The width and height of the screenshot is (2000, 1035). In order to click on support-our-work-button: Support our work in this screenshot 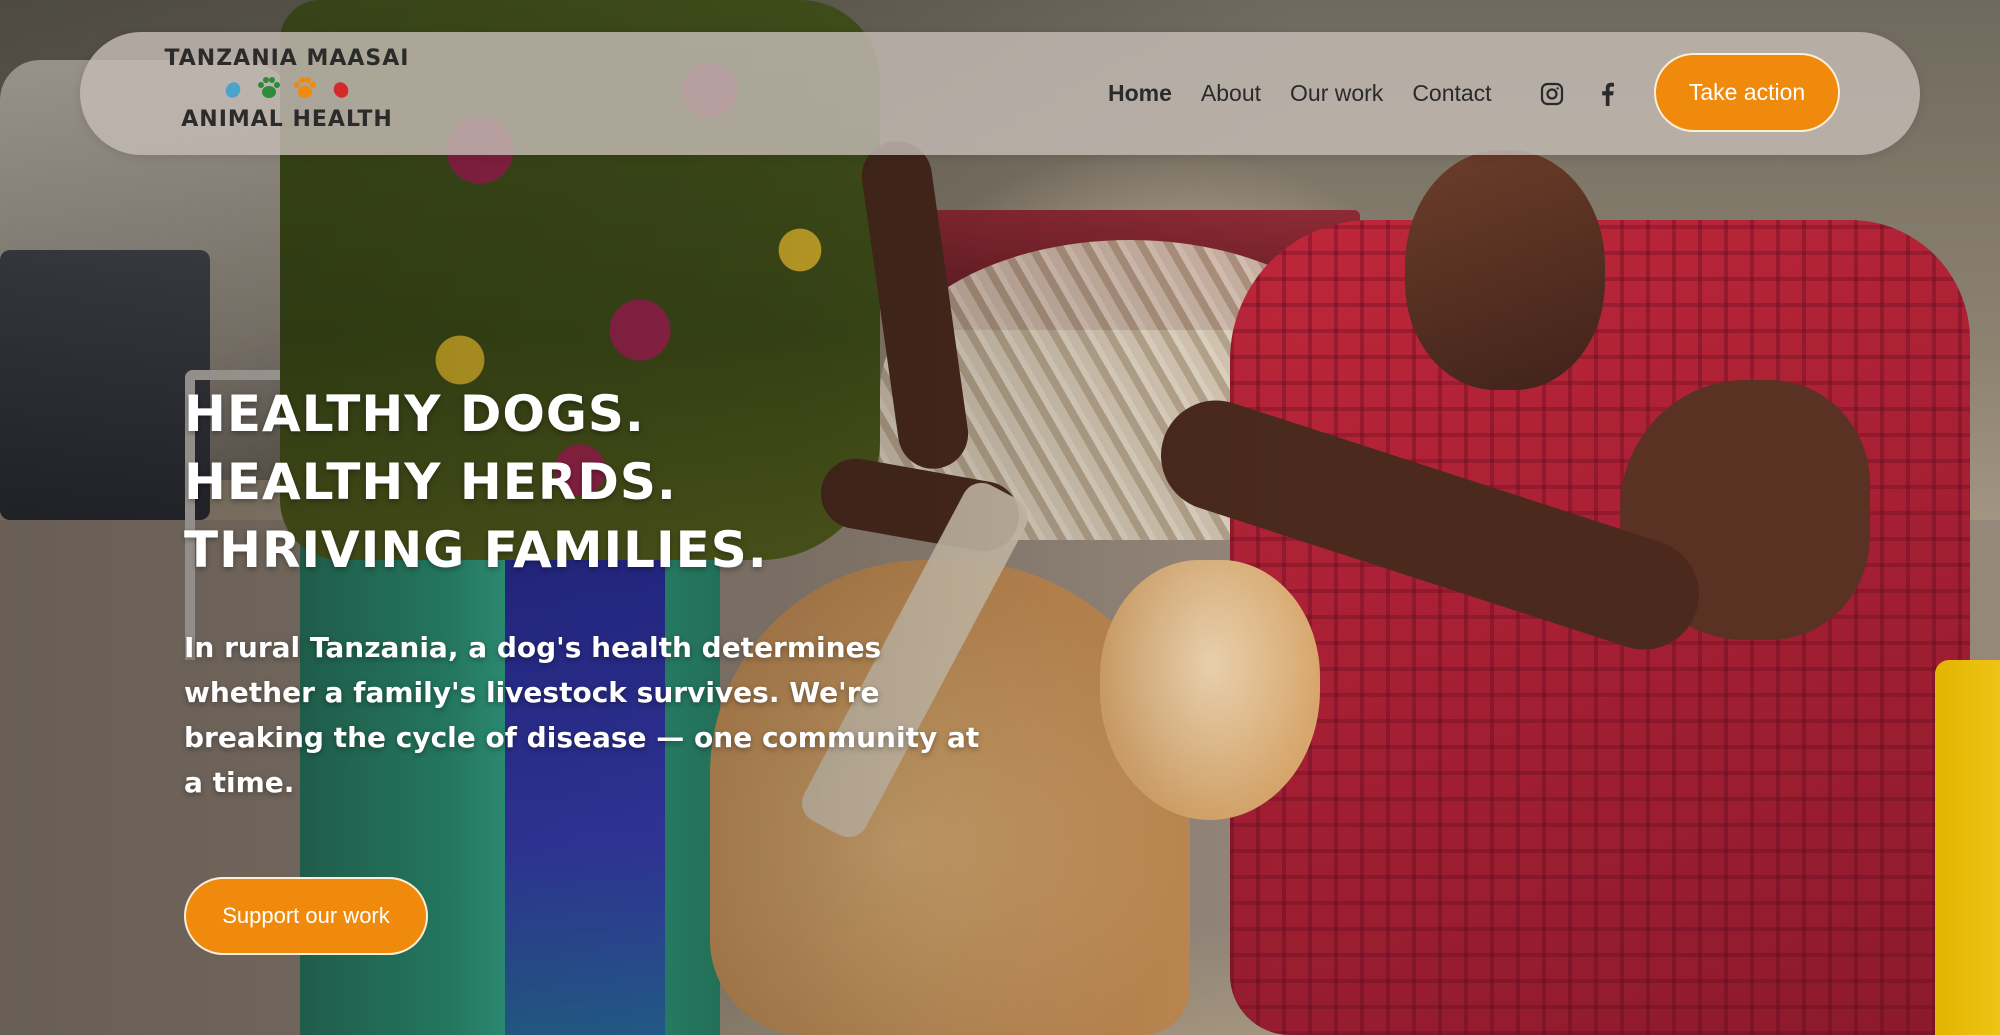, I will do `click(306, 916)`.